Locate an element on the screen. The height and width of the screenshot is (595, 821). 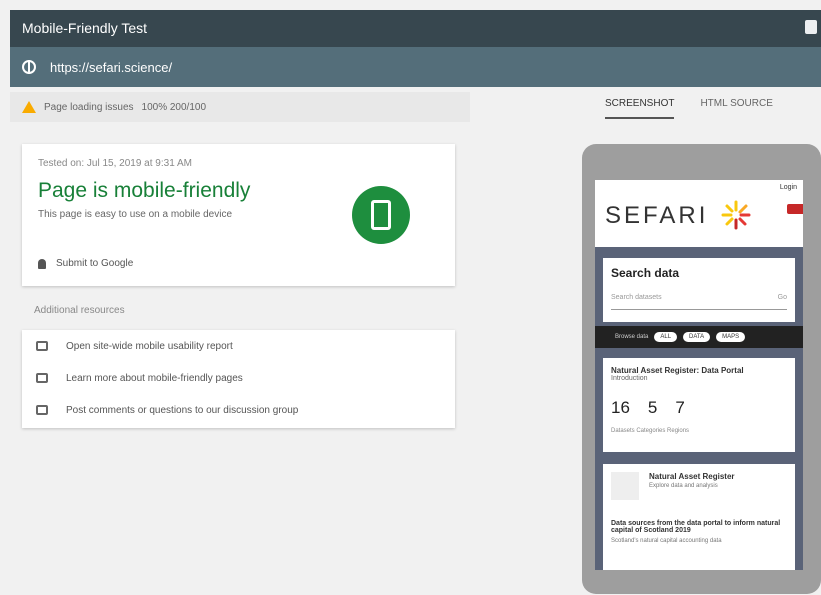
stat-value: 16 is located at coordinates (620, 407).